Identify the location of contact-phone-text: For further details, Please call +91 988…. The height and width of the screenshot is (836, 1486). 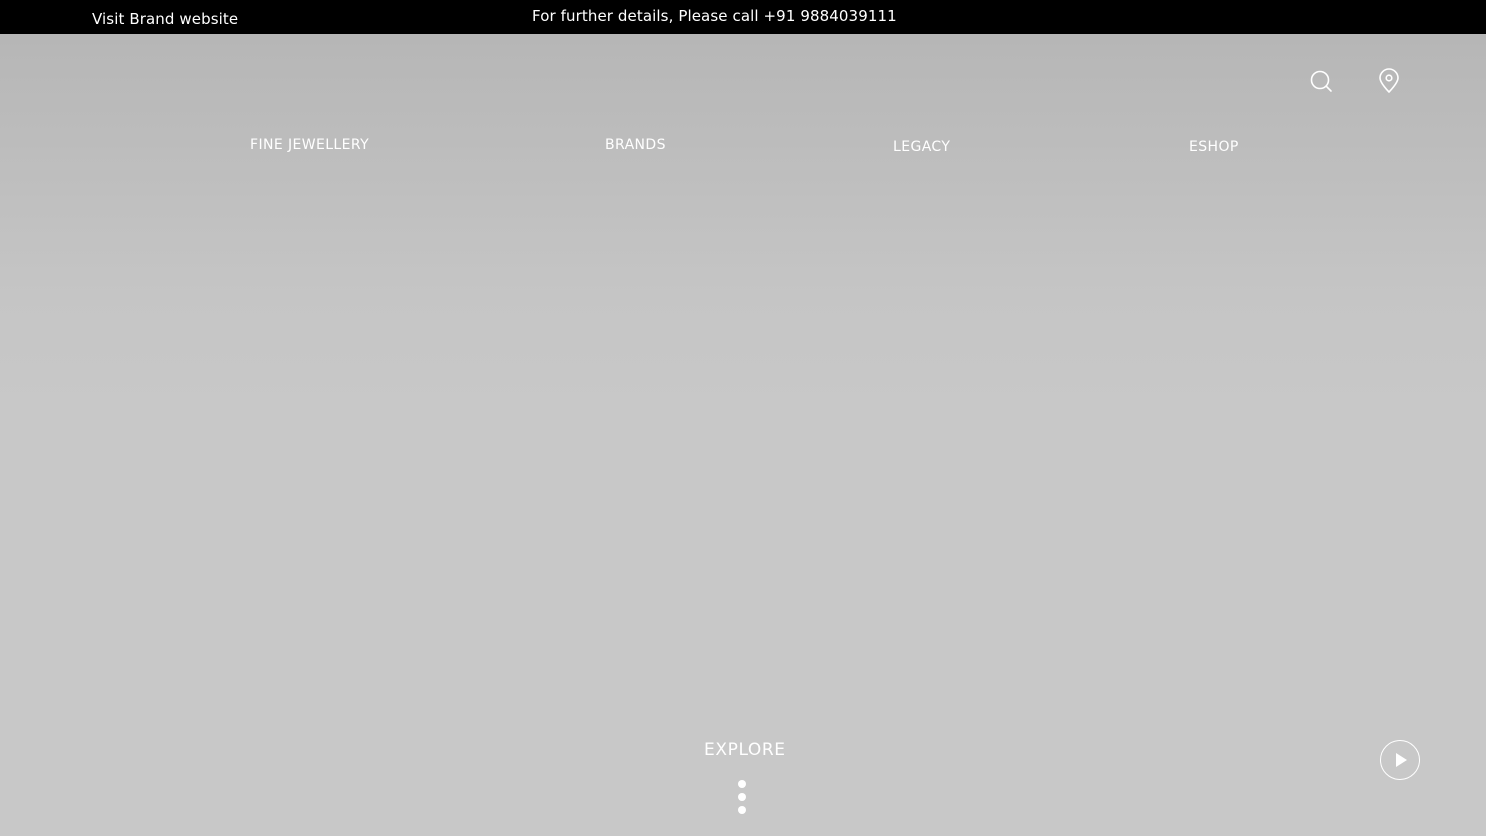
(714, 16).